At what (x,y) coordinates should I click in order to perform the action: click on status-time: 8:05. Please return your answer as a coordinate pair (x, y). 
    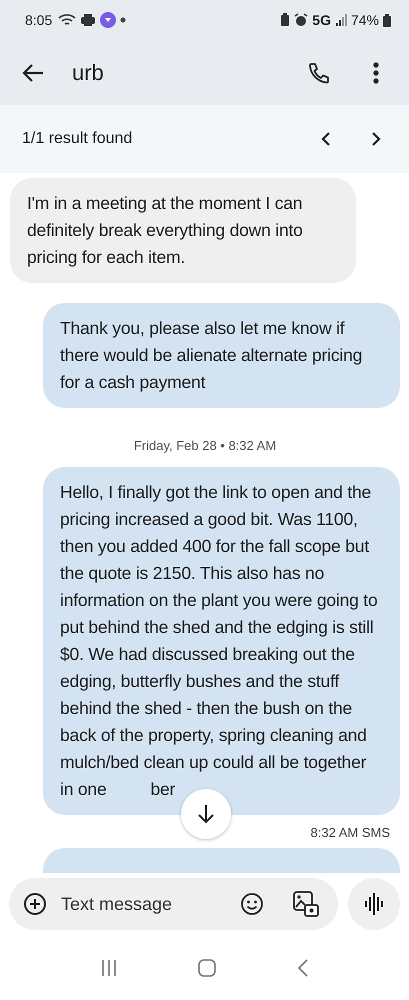
    Looking at the image, I should click on (38, 20).